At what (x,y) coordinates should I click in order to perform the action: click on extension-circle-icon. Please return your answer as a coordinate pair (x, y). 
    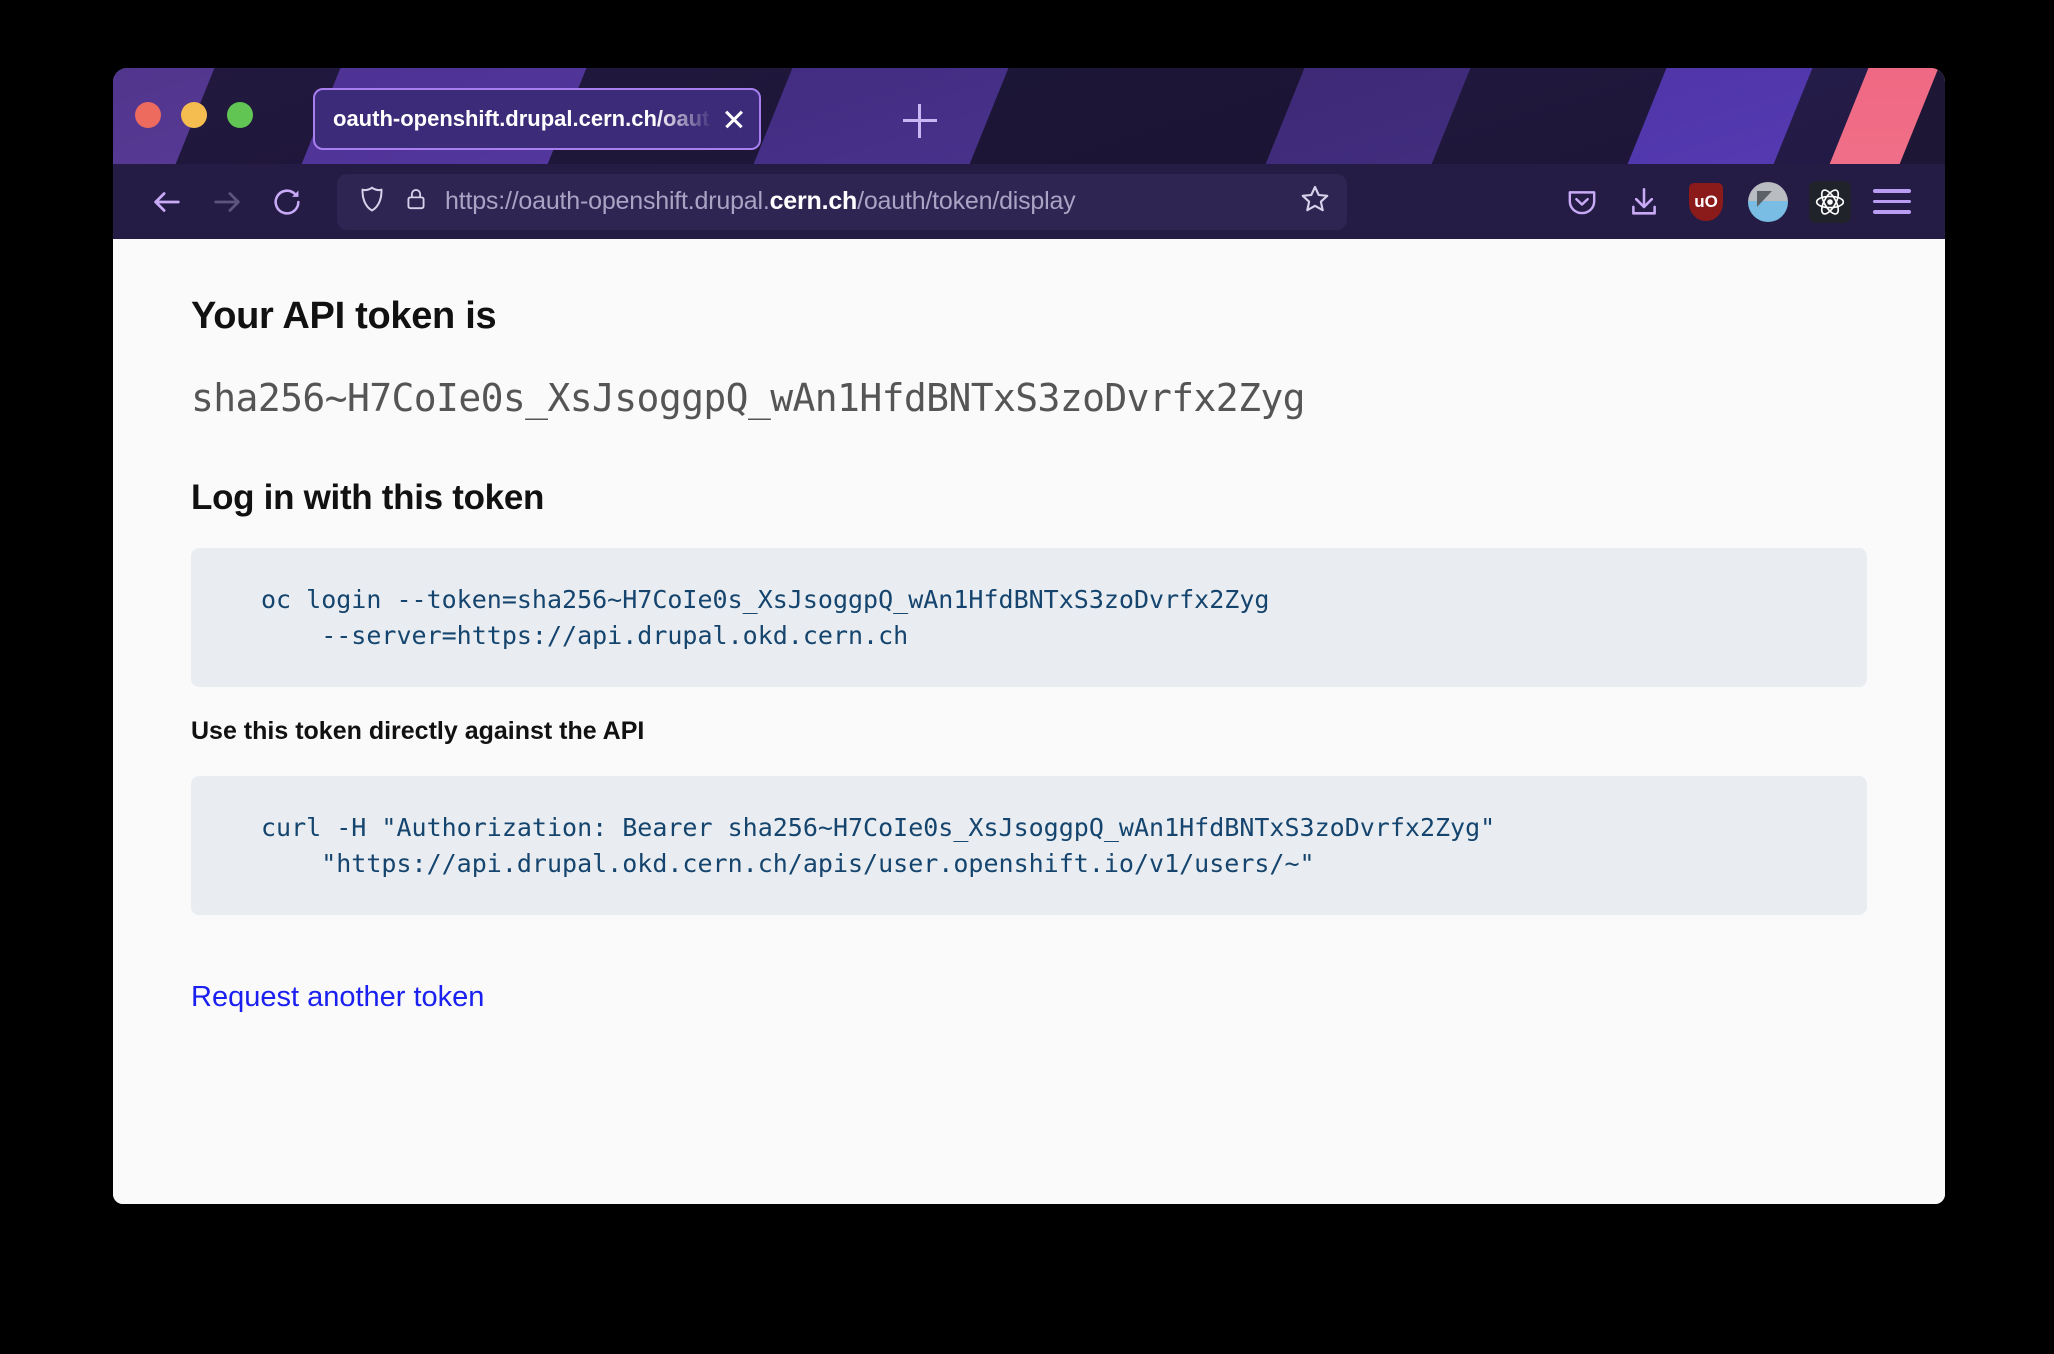
    Looking at the image, I should click on (1768, 202).